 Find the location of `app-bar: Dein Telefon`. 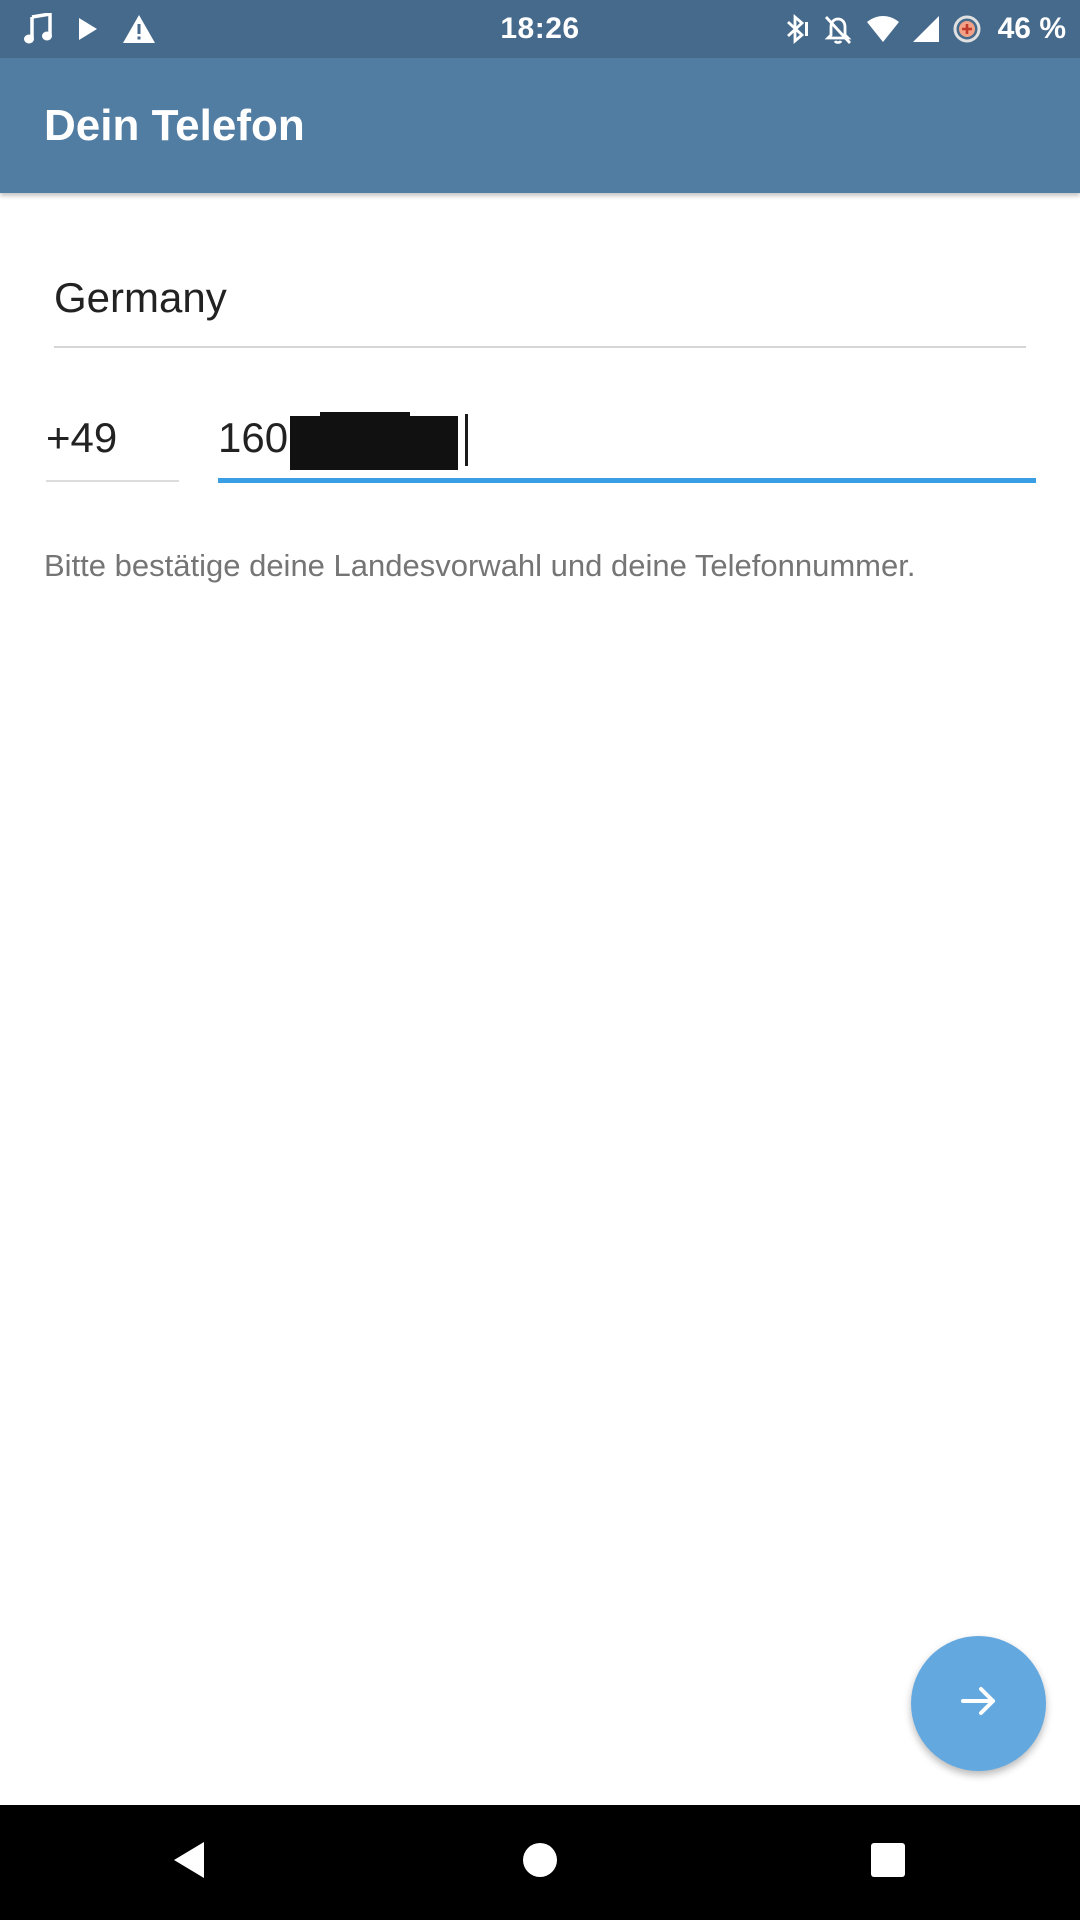

app-bar: Dein Telefon is located at coordinates (540, 125).